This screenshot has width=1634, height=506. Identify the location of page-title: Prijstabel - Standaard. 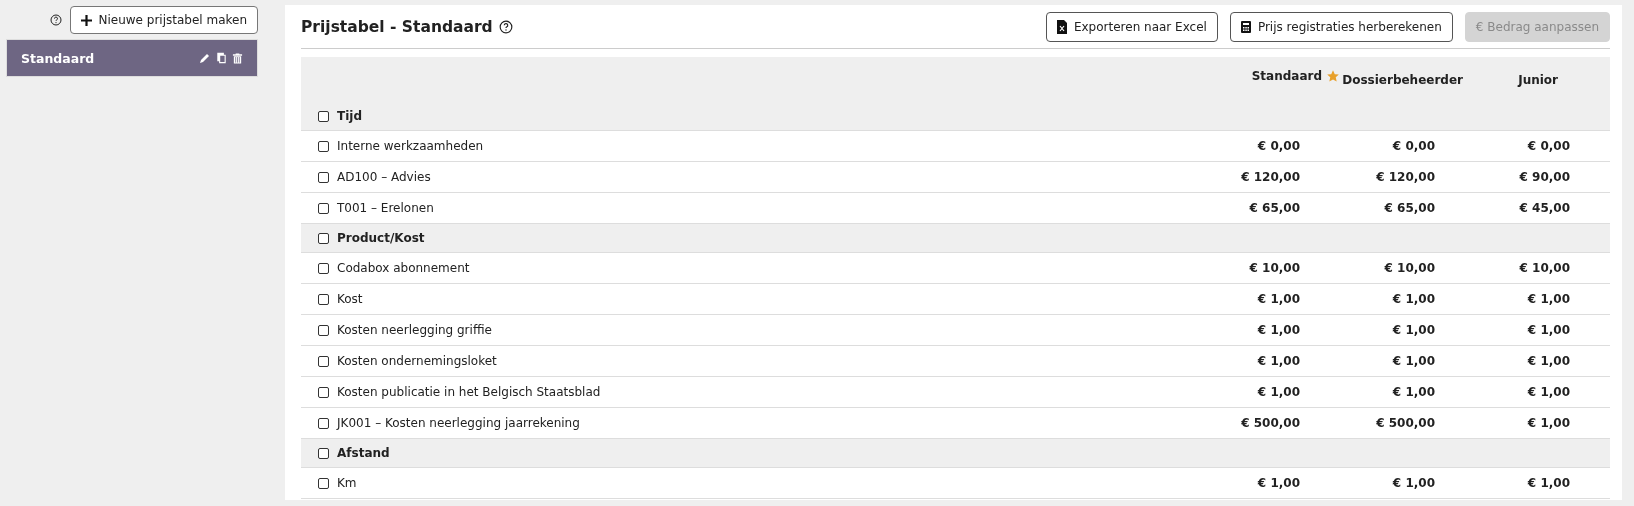
(397, 26).